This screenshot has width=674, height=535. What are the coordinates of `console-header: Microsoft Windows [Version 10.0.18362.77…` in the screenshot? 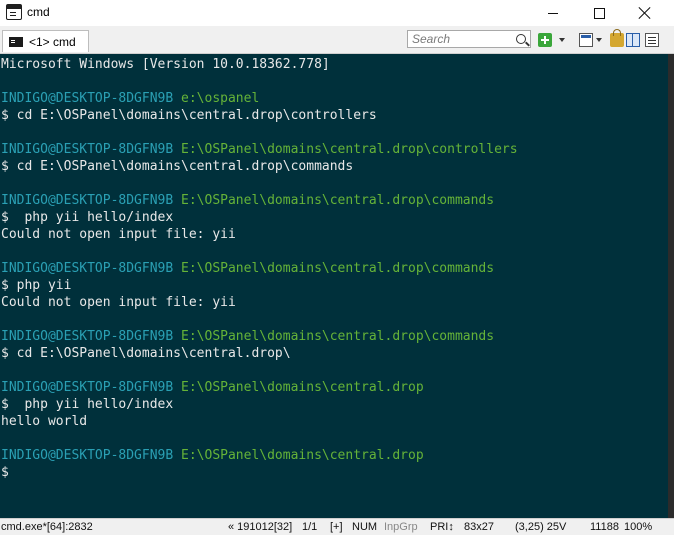 It's located at (165, 64).